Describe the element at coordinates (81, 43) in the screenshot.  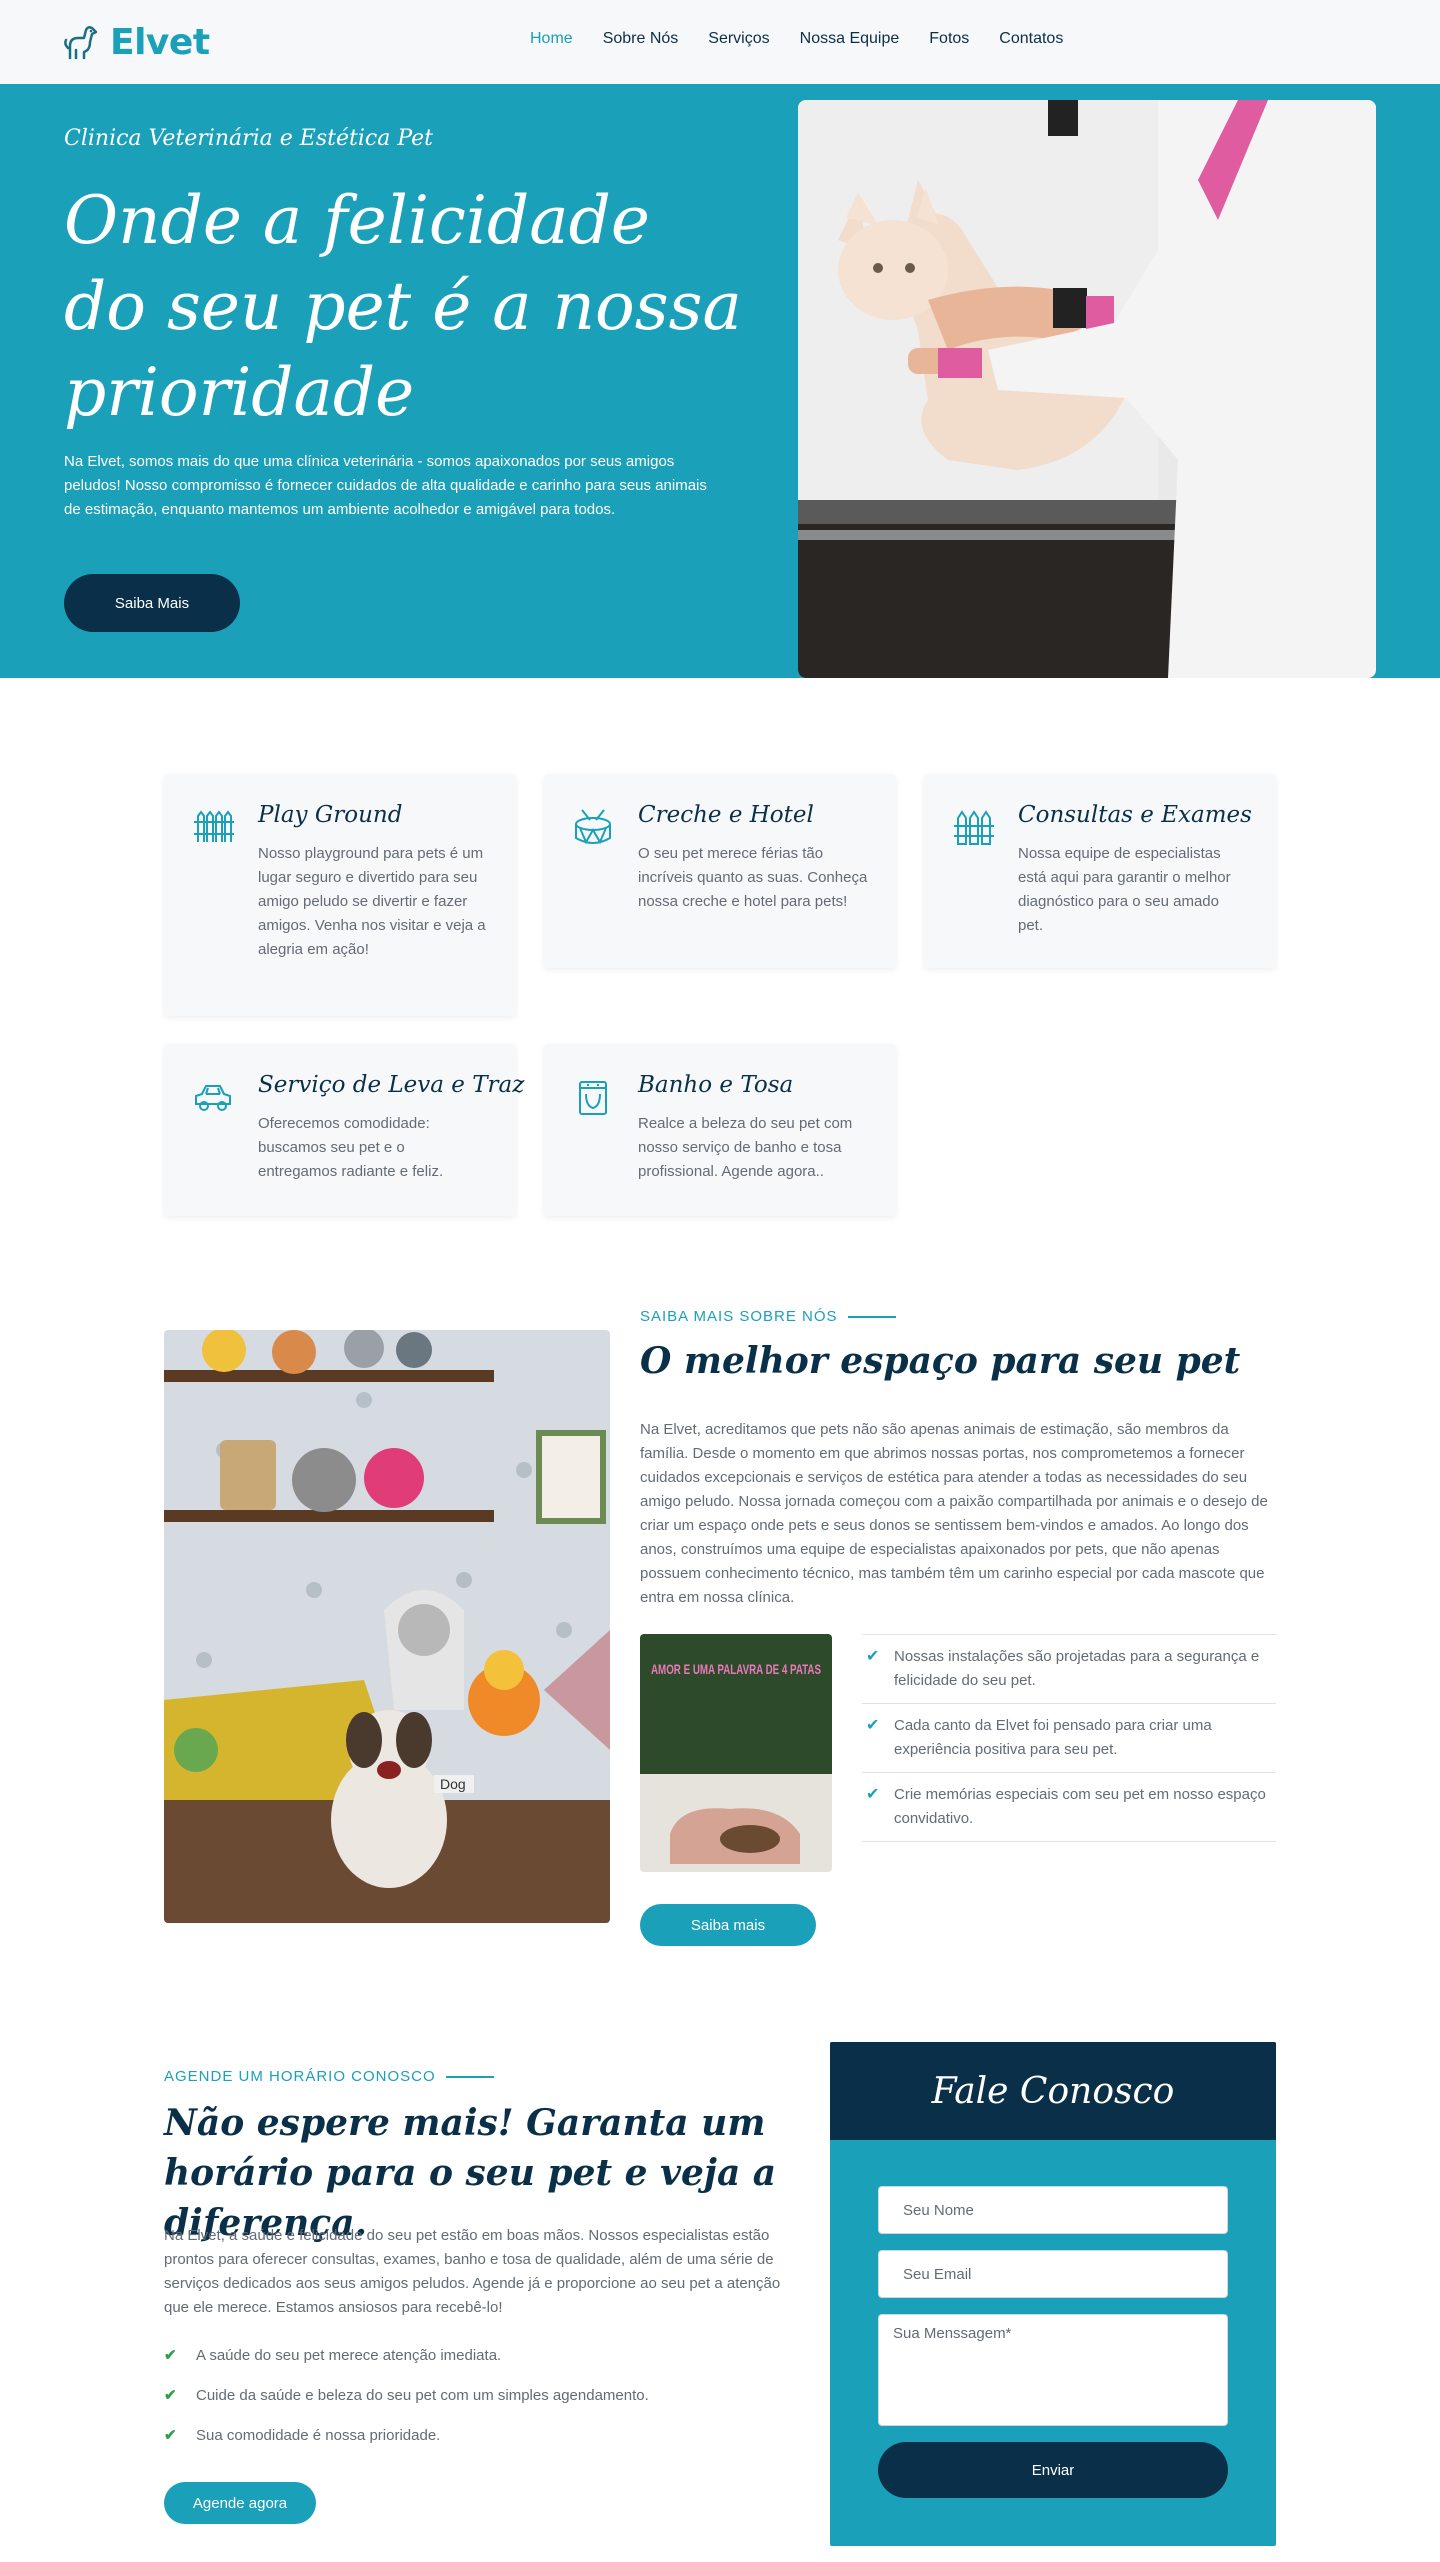
I see `dog-logo-icon` at that location.